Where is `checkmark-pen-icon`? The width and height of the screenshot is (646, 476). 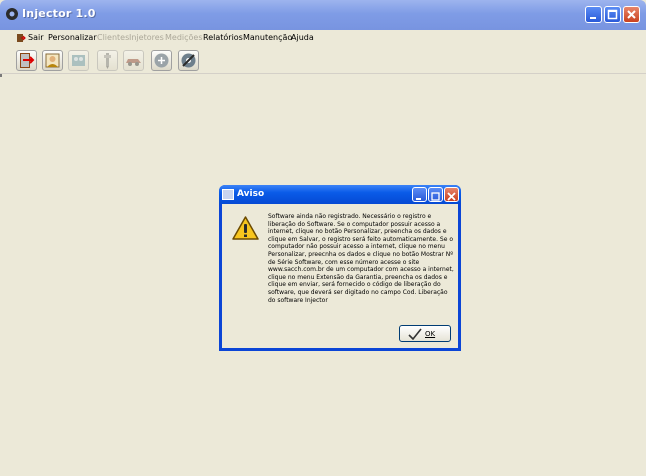
checkmark-pen-icon is located at coordinates (415, 334).